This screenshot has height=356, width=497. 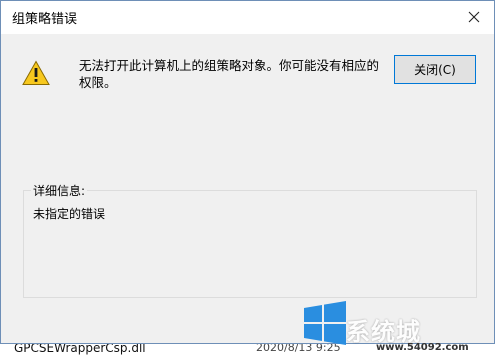 What do you see at coordinates (36, 72) in the screenshot?
I see `warning-icon` at bounding box center [36, 72].